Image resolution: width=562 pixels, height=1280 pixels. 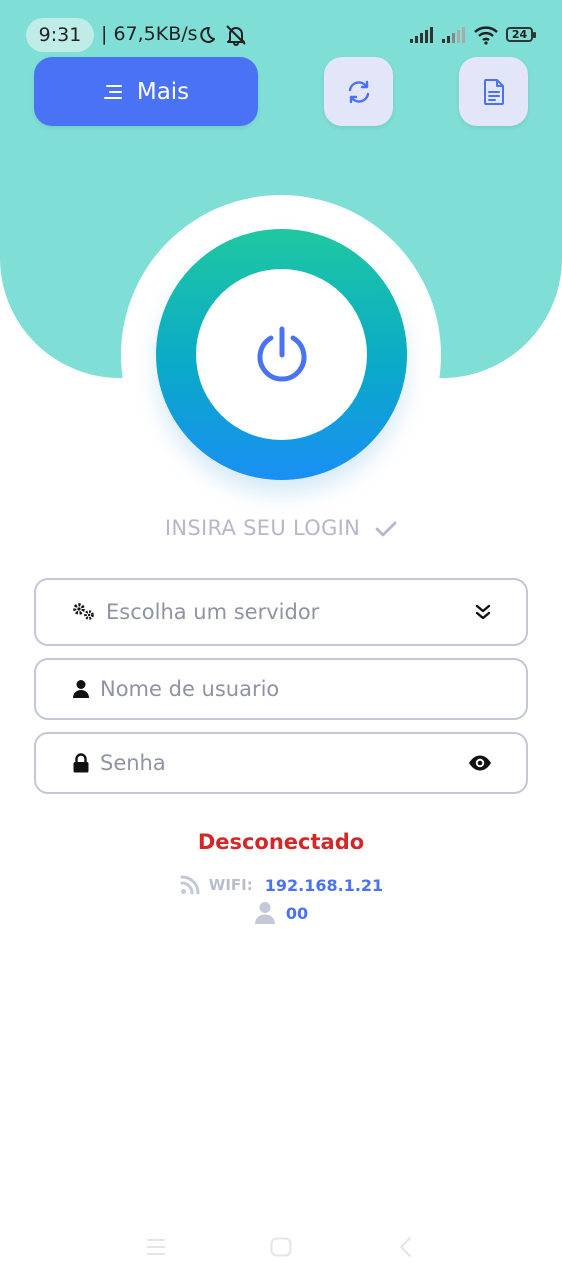 I want to click on logs-button, so click(x=493, y=91).